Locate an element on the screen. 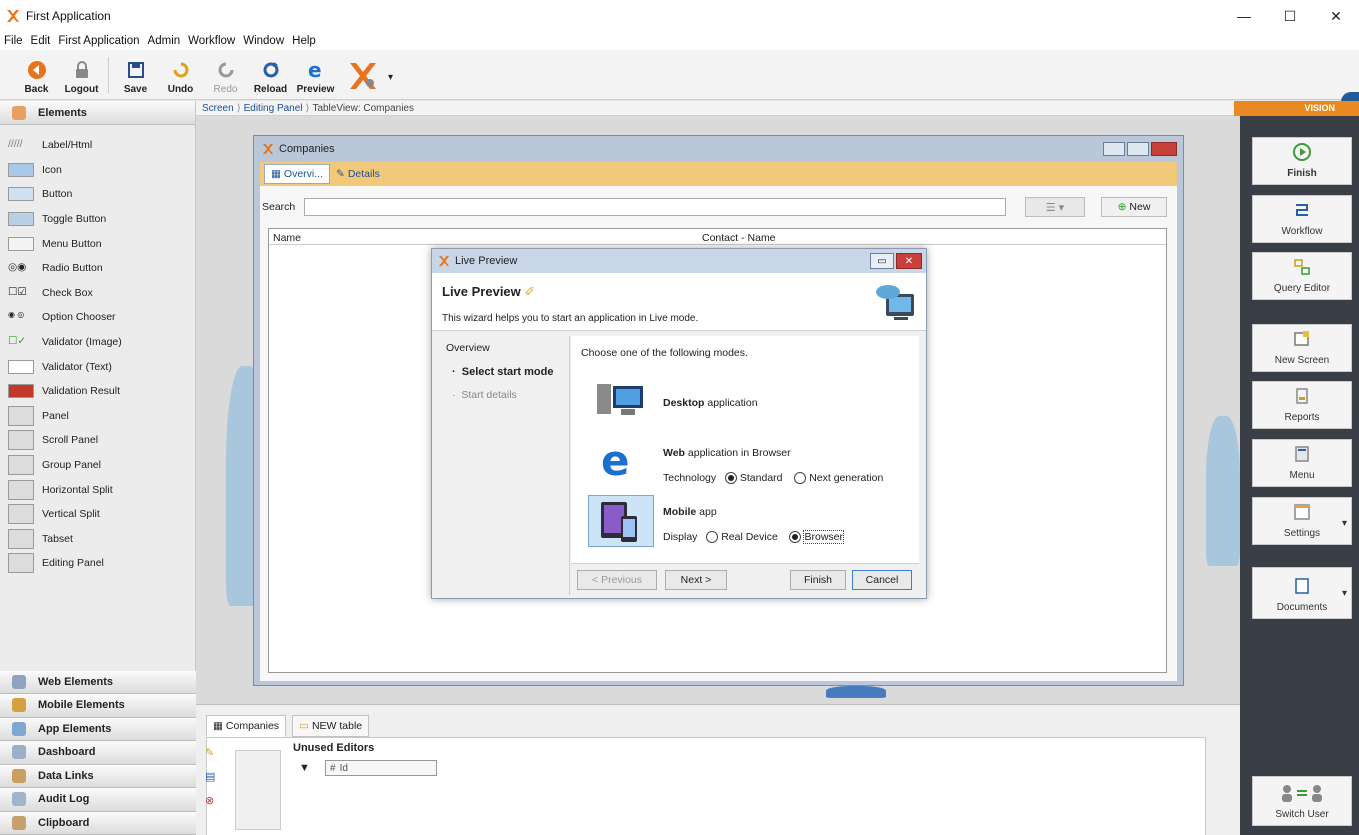 This screenshot has width=1359, height=835. menu-edit: Edit is located at coordinates (41, 41).